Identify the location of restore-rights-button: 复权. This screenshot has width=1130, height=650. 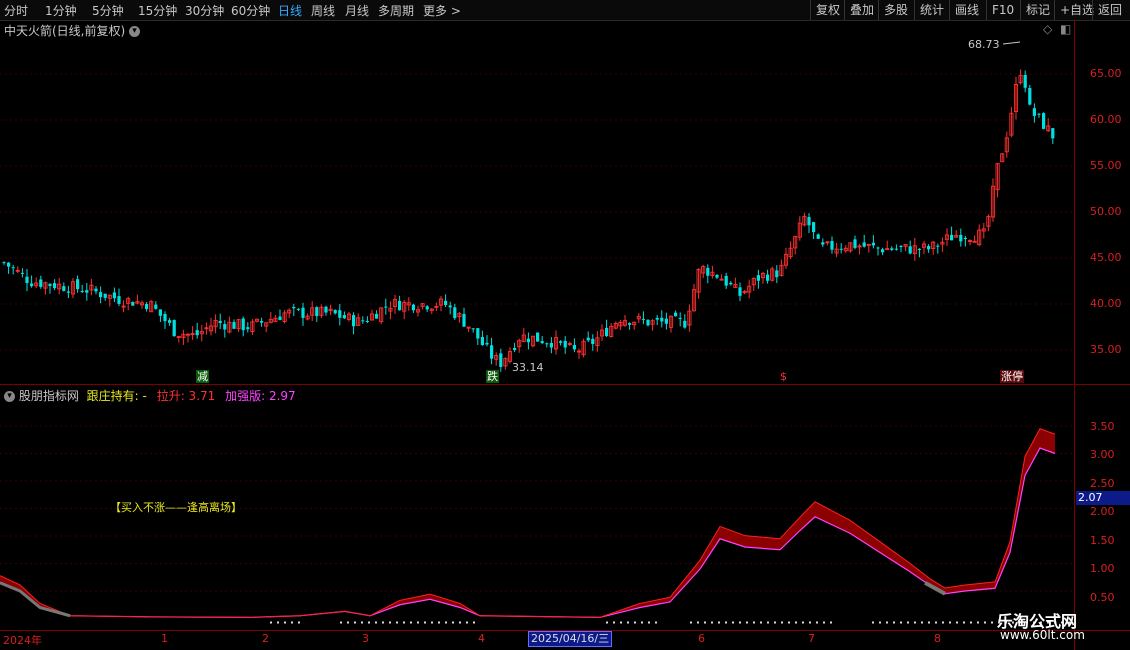
(825, 10).